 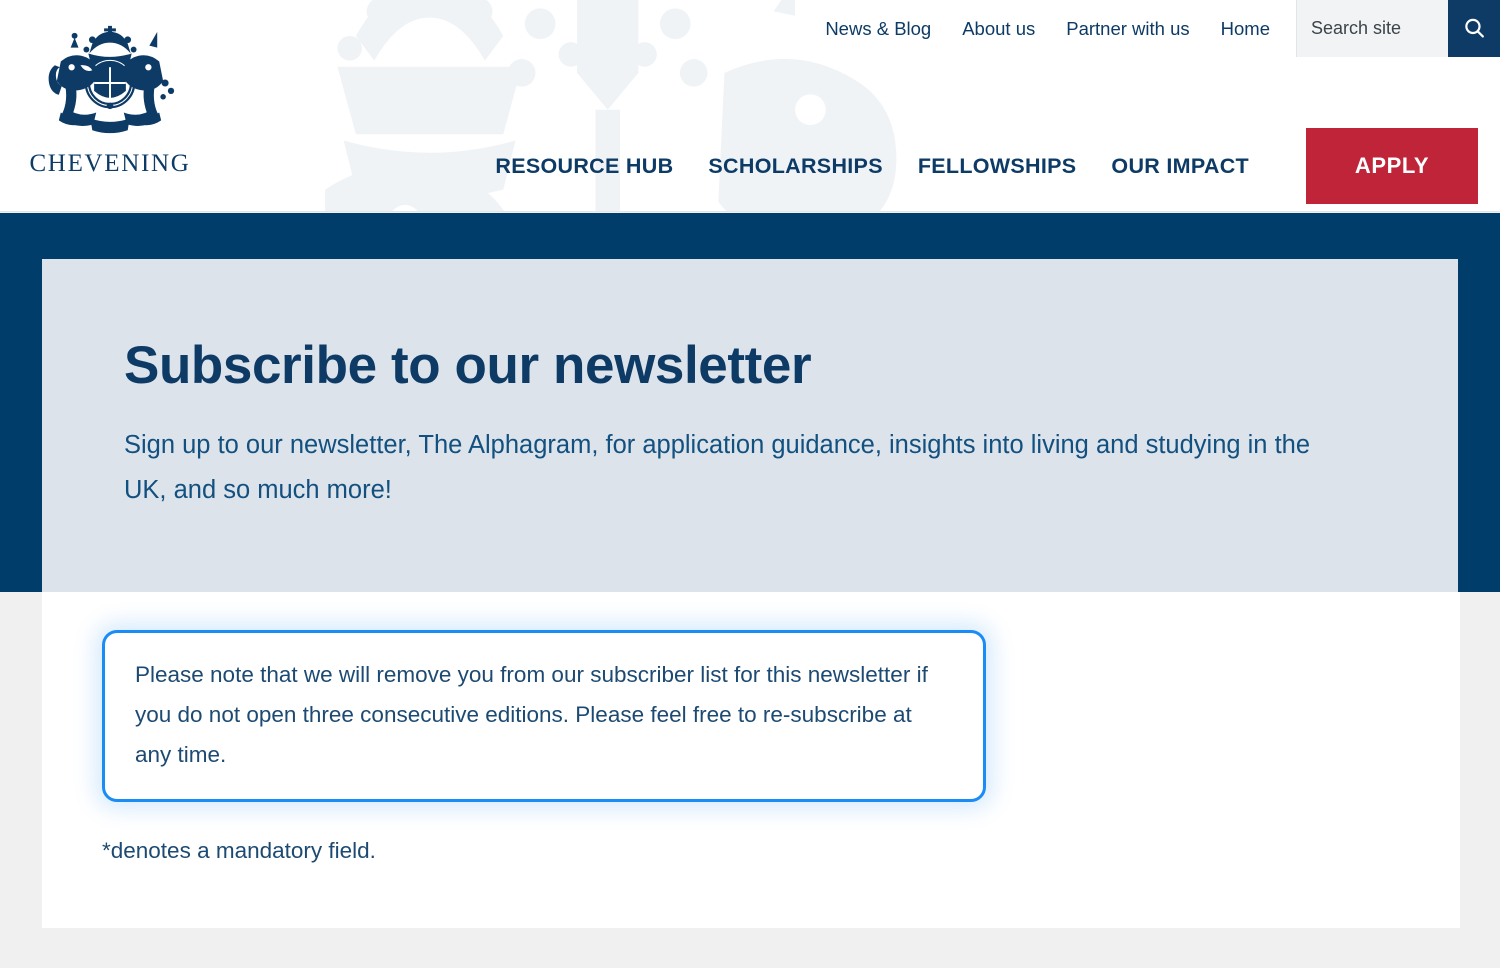 What do you see at coordinates (1180, 166) in the screenshot?
I see `nav-link-our-impact: OUR IMPACT` at bounding box center [1180, 166].